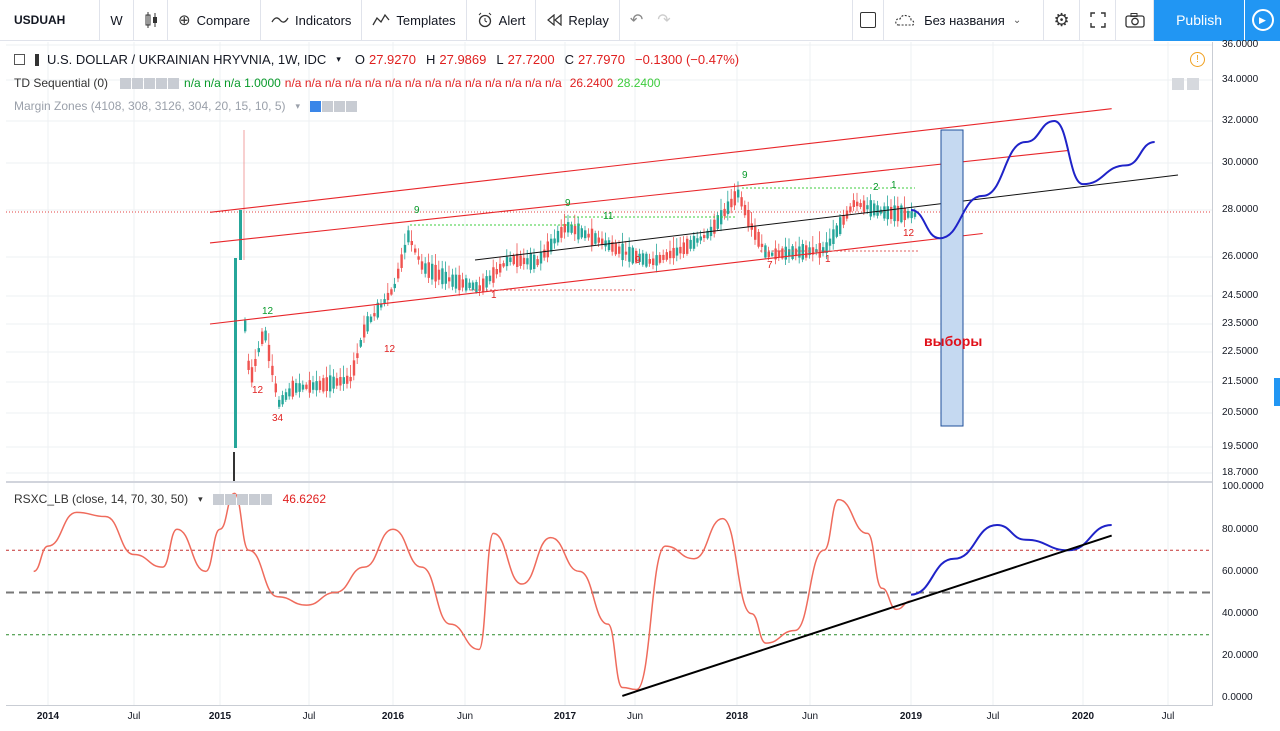 The width and height of the screenshot is (1280, 731). I want to click on indicators-button: Indicators, so click(312, 20).